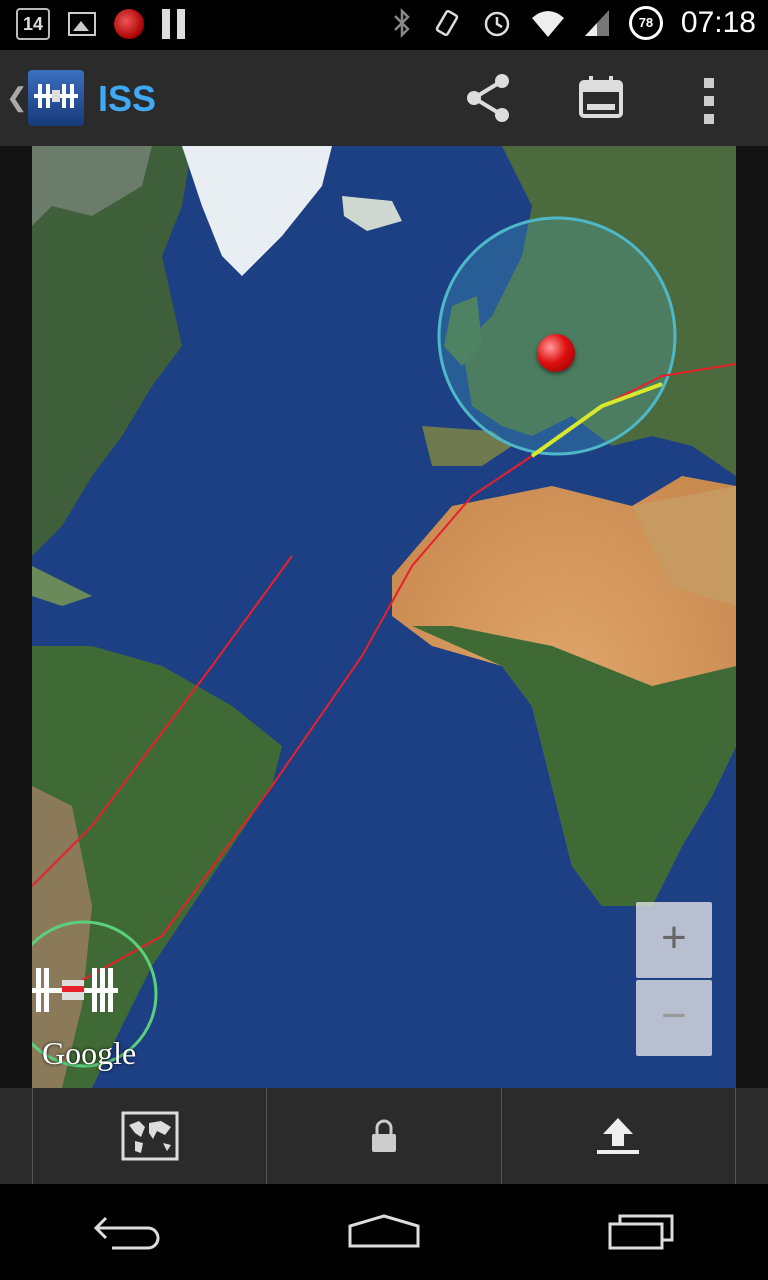  I want to click on upload-button, so click(618, 1136).